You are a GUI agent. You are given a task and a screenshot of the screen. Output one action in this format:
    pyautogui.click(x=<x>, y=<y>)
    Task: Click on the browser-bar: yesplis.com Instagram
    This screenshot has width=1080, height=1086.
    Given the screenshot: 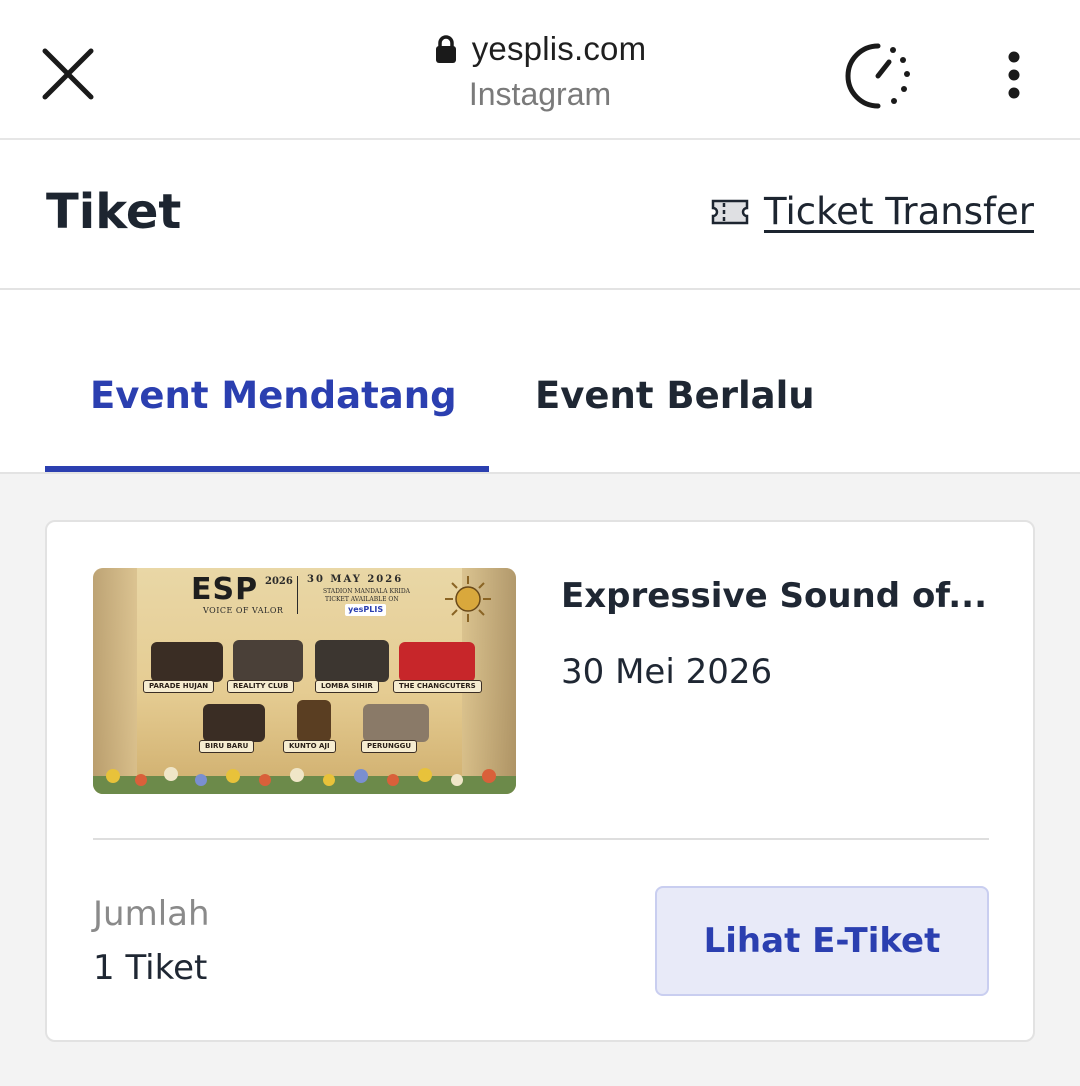 What is the action you would take?
    pyautogui.click(x=540, y=70)
    